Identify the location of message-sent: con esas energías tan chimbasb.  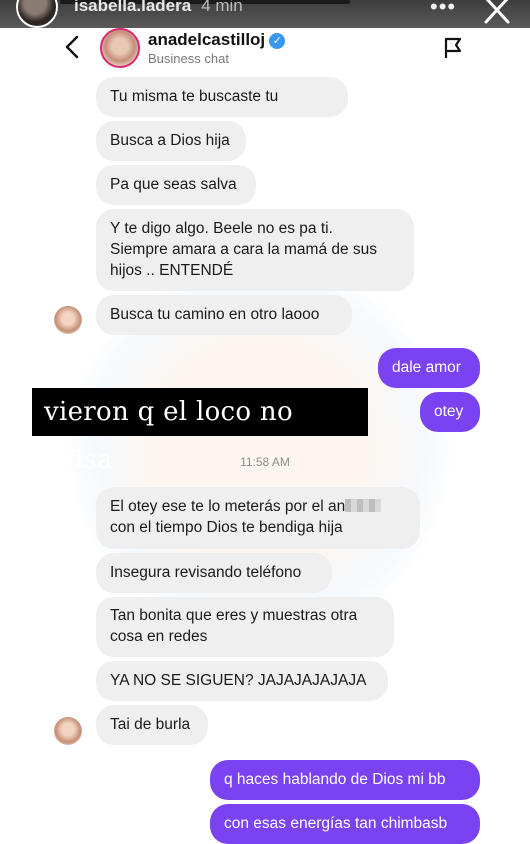
(345, 824).